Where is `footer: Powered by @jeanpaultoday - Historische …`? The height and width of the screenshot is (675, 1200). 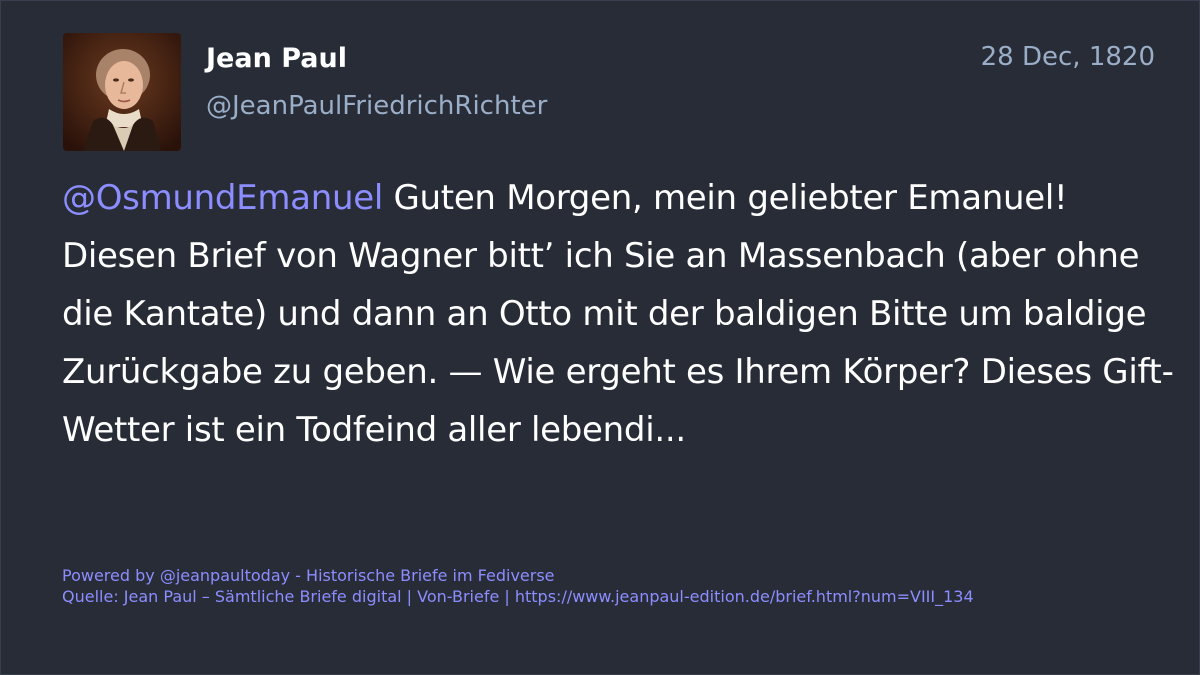 footer: Powered by @jeanpaultoday - Historische … is located at coordinates (612, 586).